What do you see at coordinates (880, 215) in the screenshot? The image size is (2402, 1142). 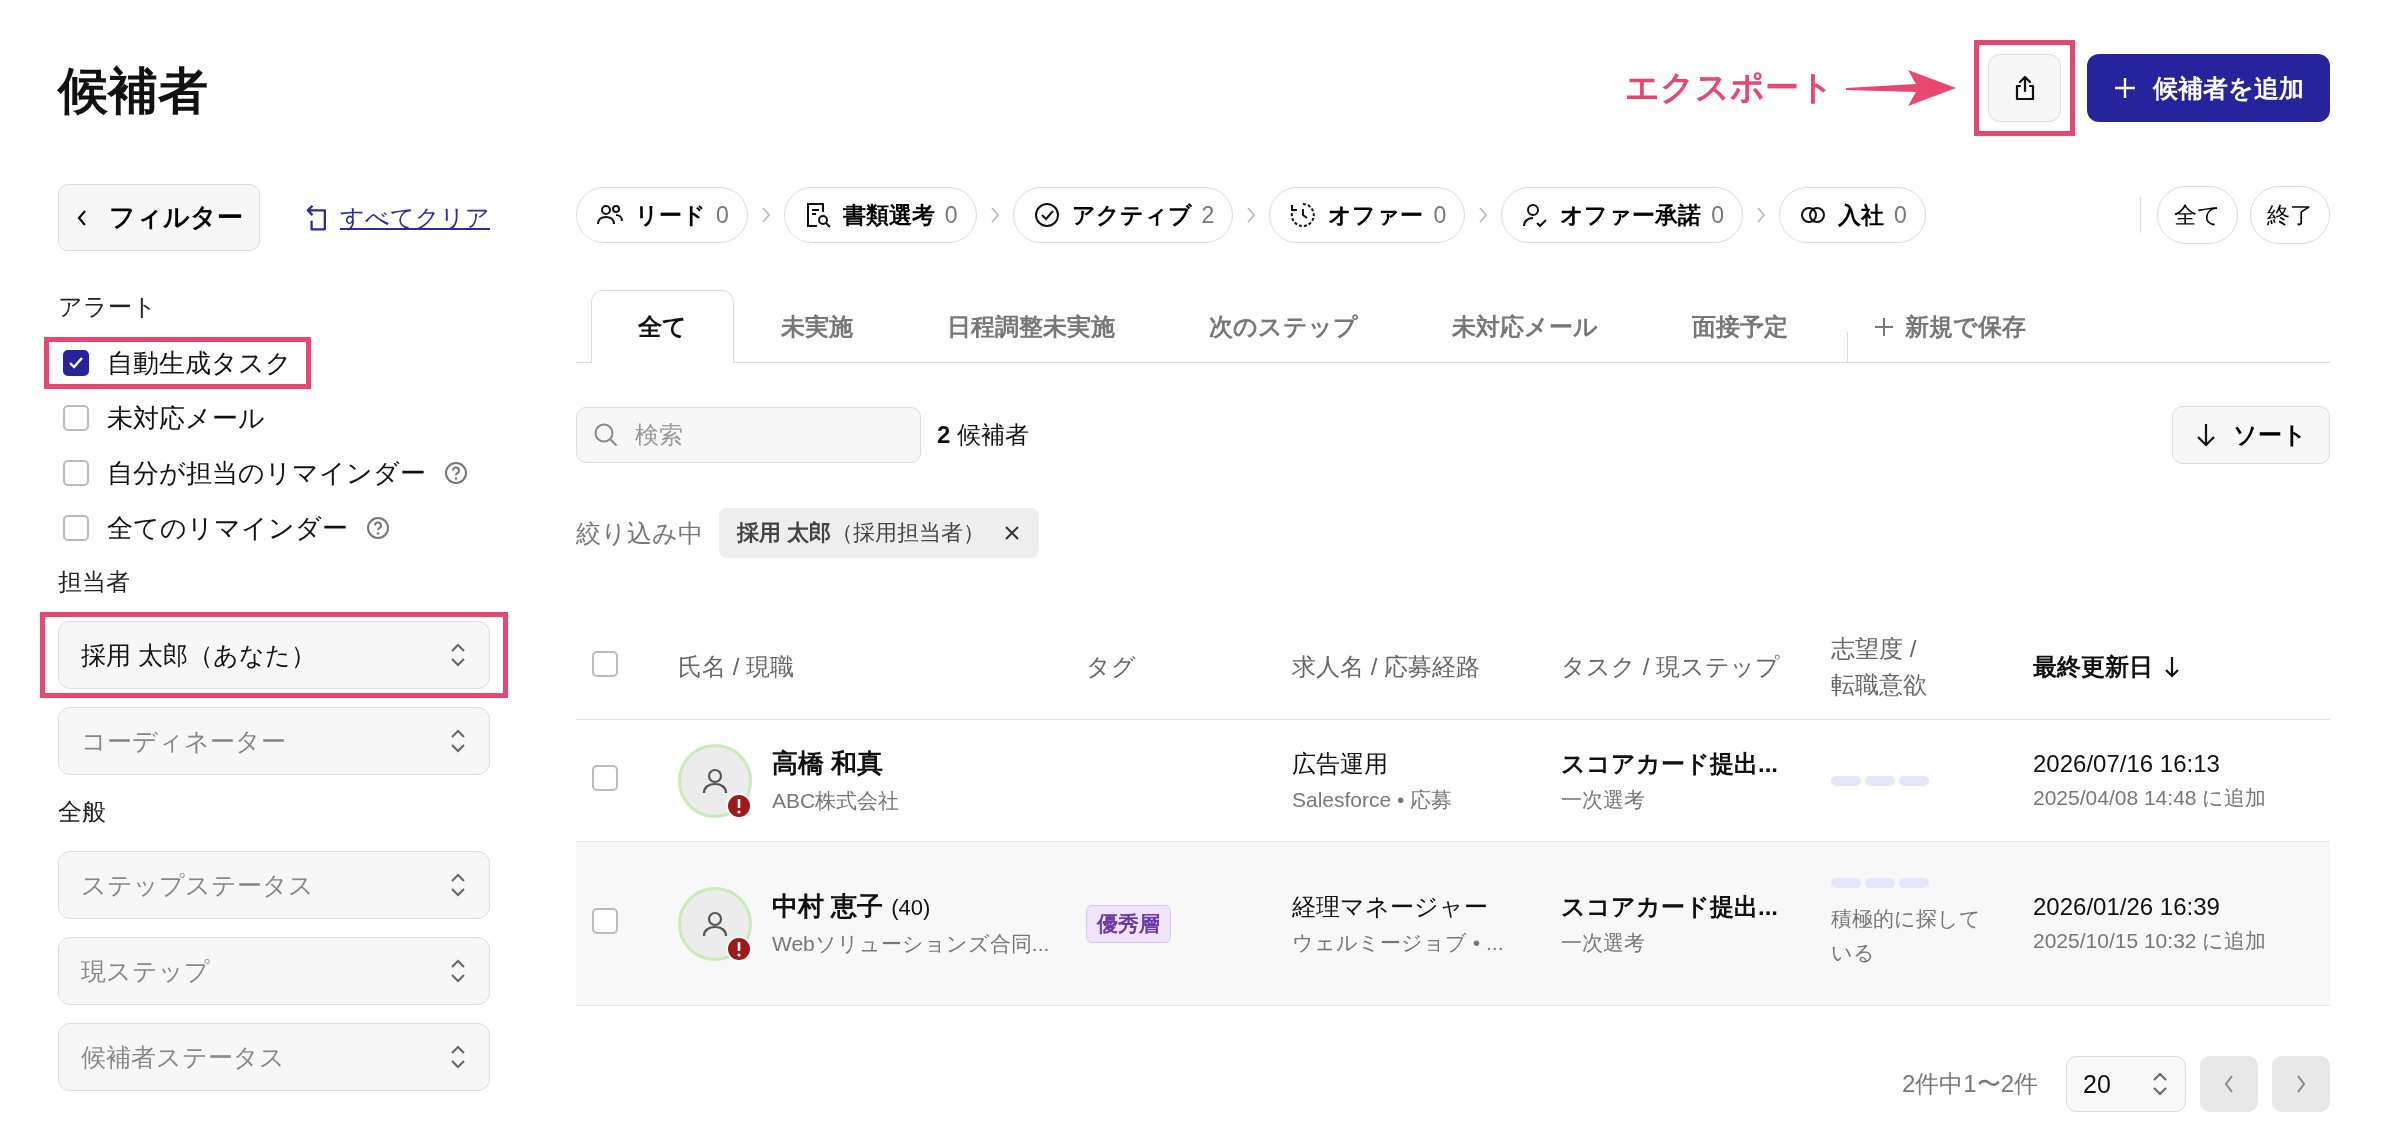 I see `stage-button: 書類選考 0` at bounding box center [880, 215].